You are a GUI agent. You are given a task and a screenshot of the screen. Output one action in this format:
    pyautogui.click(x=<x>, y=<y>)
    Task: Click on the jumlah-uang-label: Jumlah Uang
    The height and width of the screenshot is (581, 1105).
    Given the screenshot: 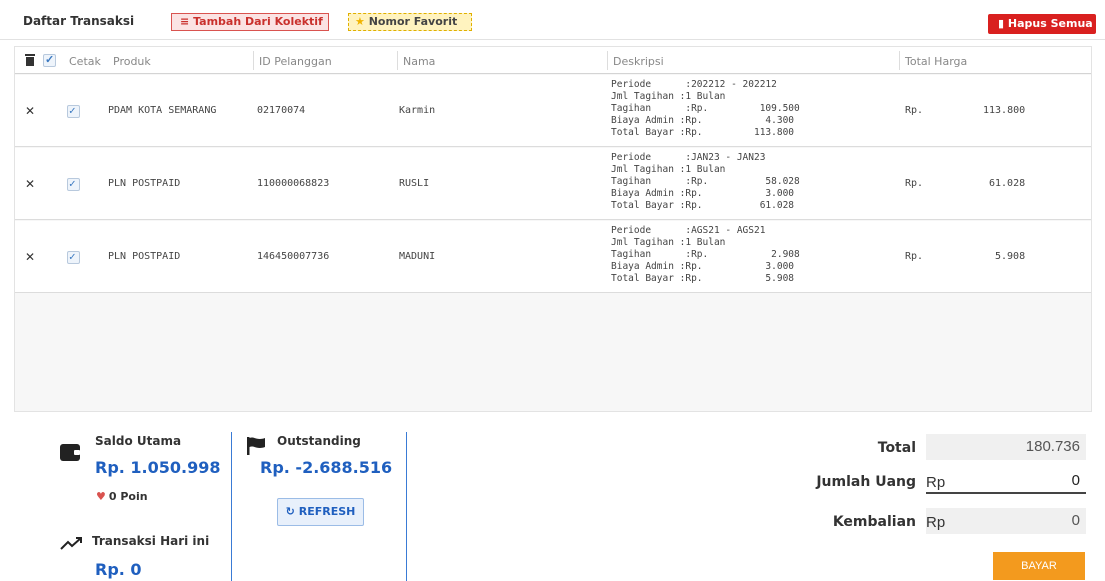 What is the action you would take?
    pyautogui.click(x=866, y=482)
    